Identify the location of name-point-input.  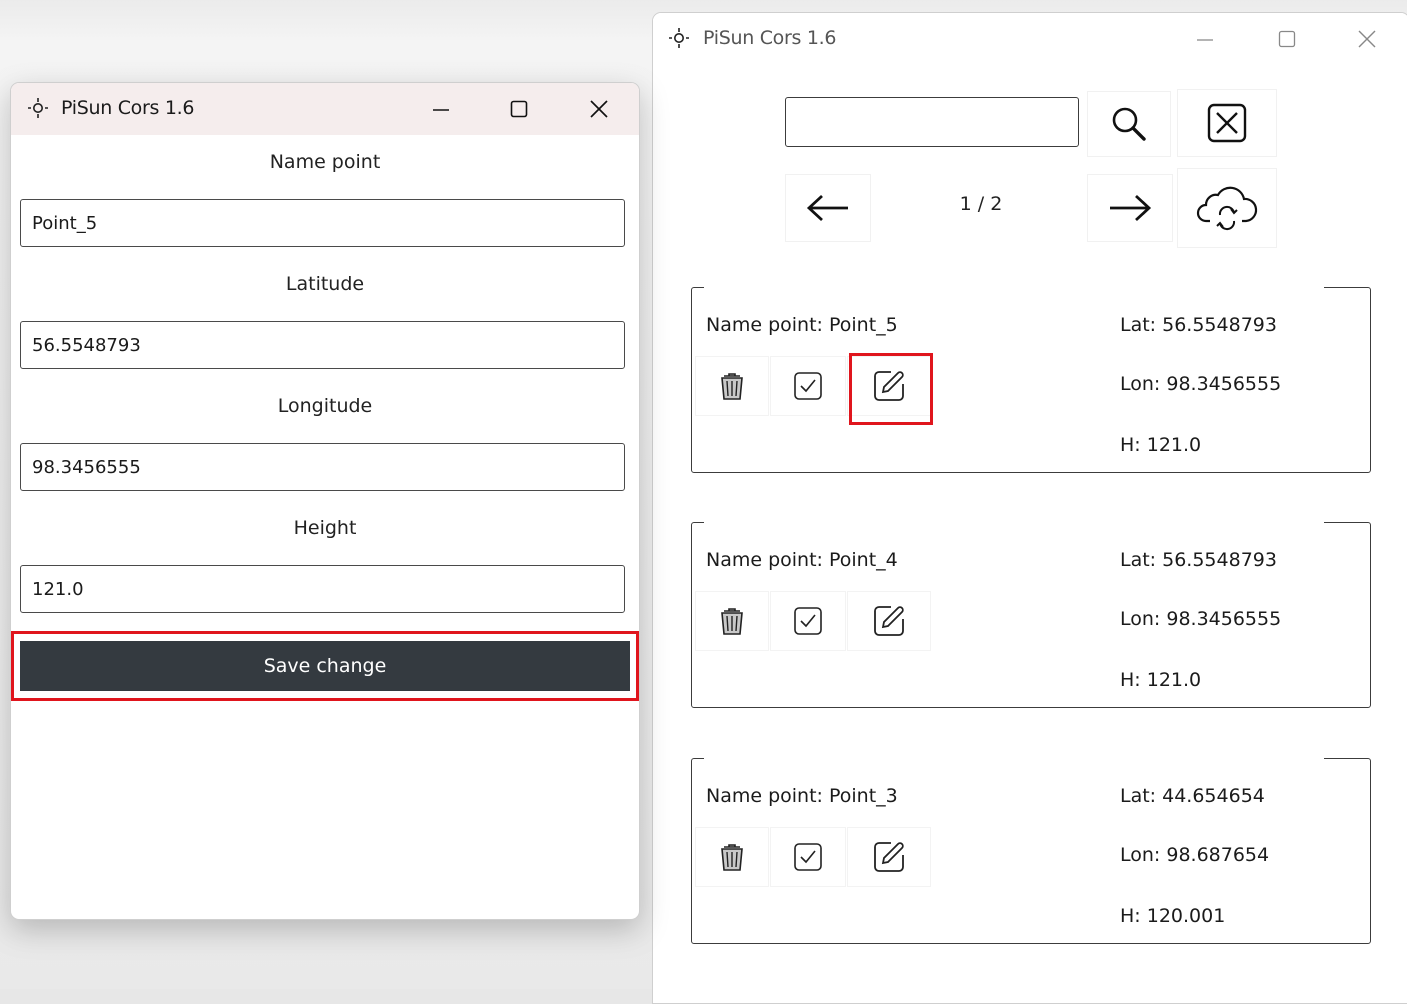
(322, 223).